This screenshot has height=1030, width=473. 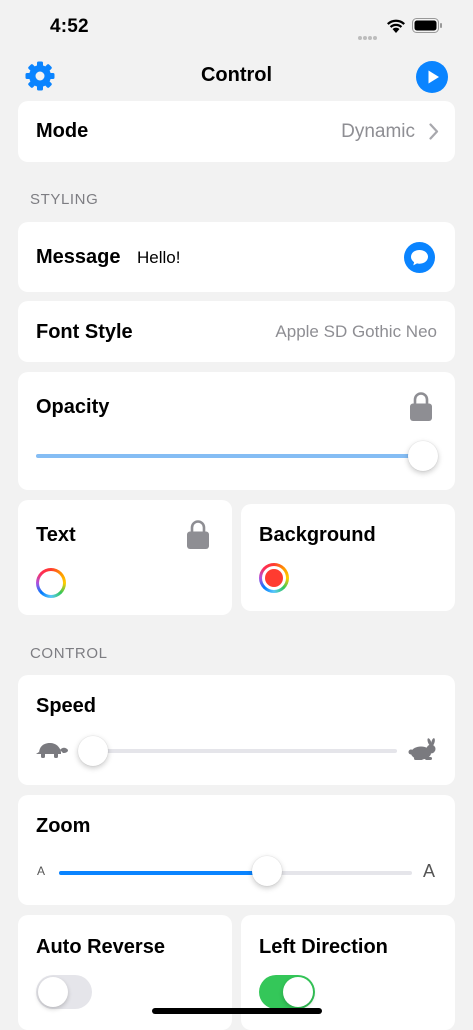 I want to click on opacity-card: Opacity, so click(x=236, y=431).